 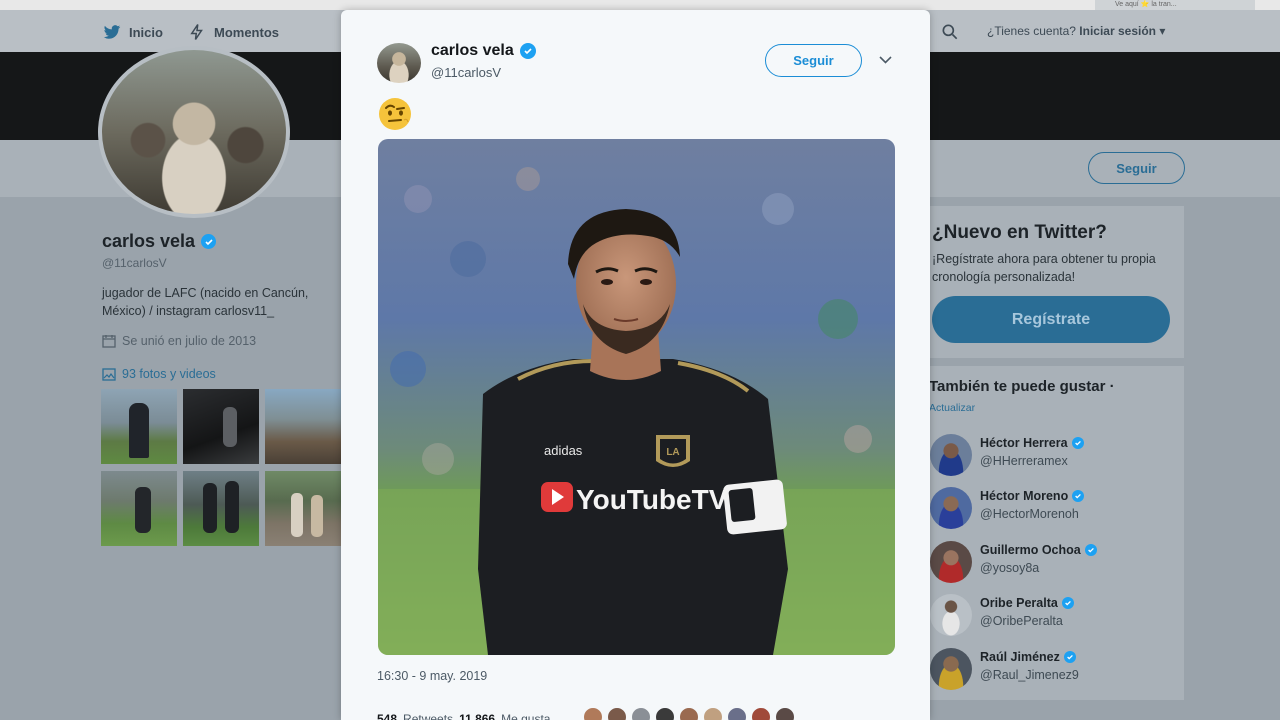 I want to click on tweet-stats: 548 Retweets 11.866 Me gusta, so click(x=463, y=716).